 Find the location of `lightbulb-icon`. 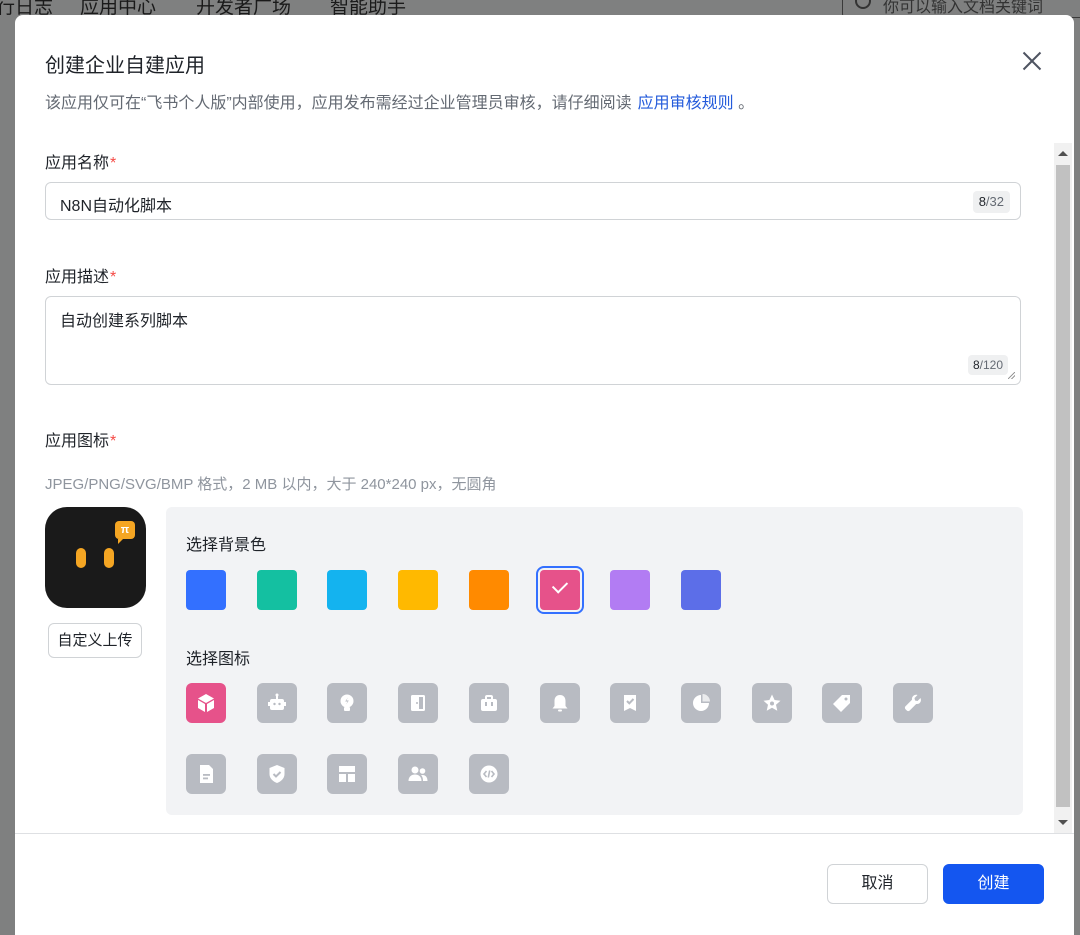

lightbulb-icon is located at coordinates (347, 703).